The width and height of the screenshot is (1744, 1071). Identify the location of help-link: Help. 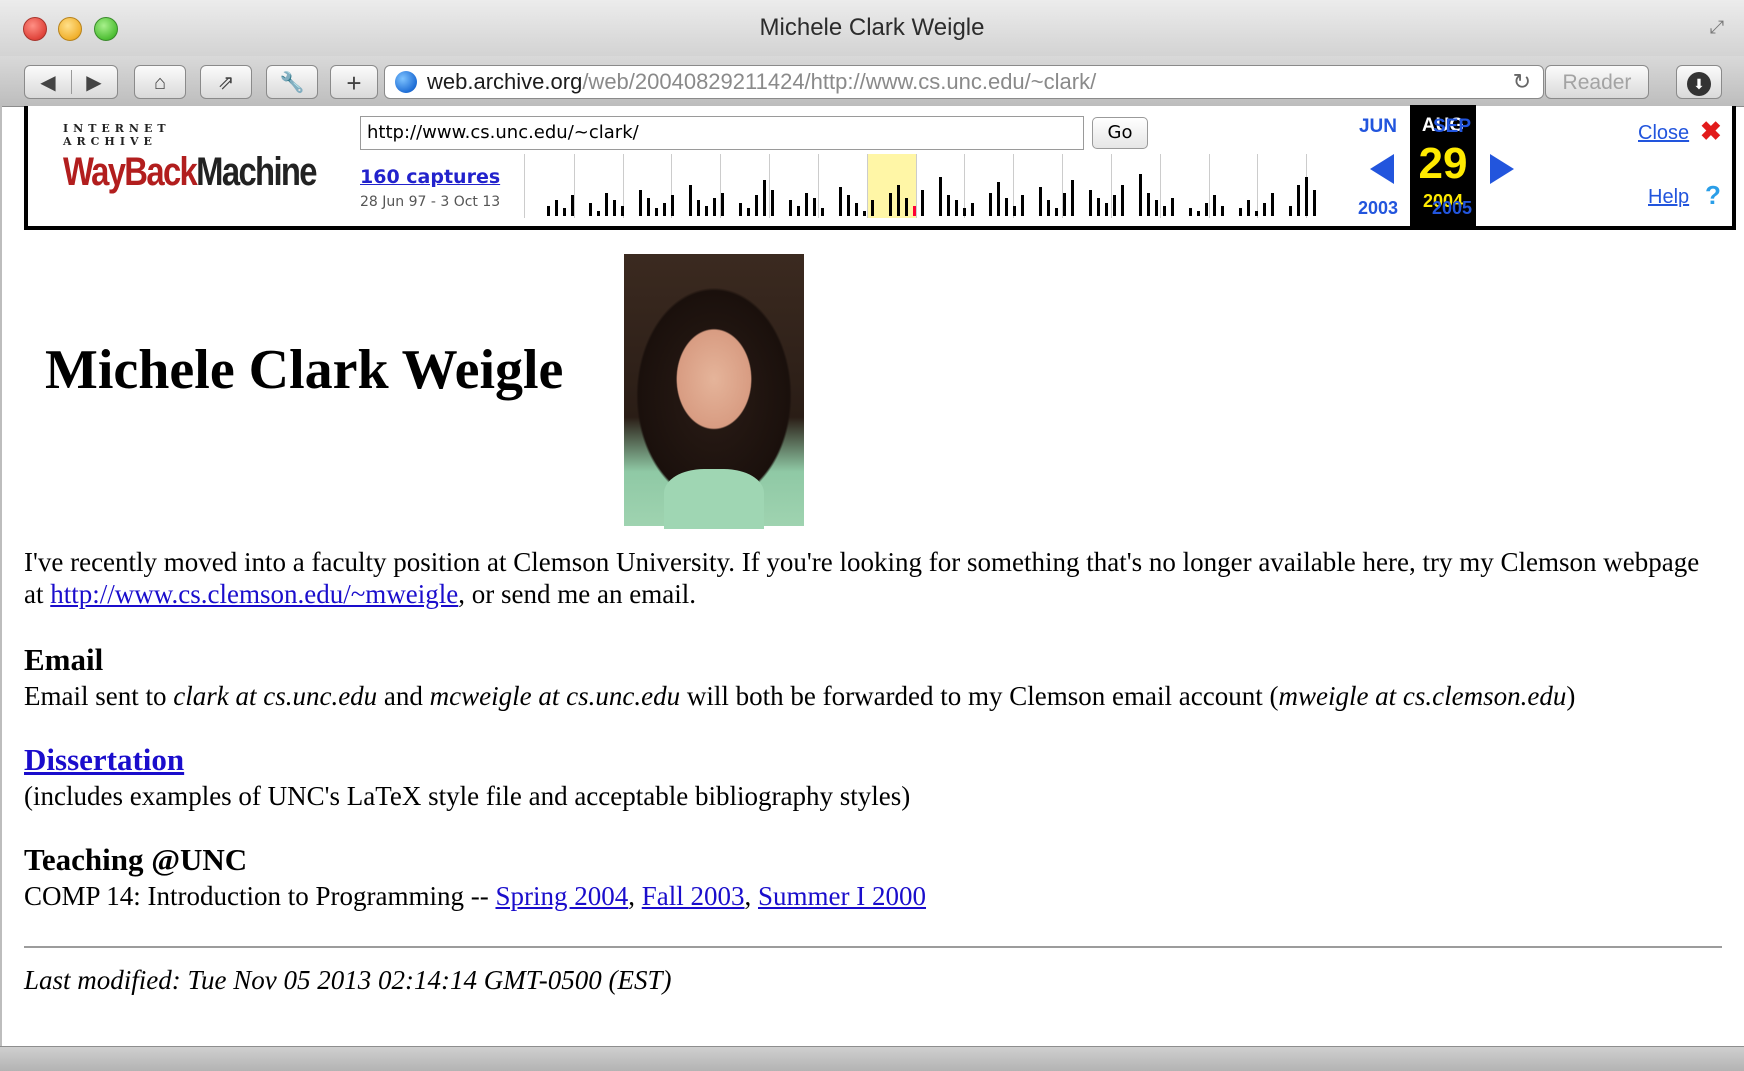
(1668, 197).